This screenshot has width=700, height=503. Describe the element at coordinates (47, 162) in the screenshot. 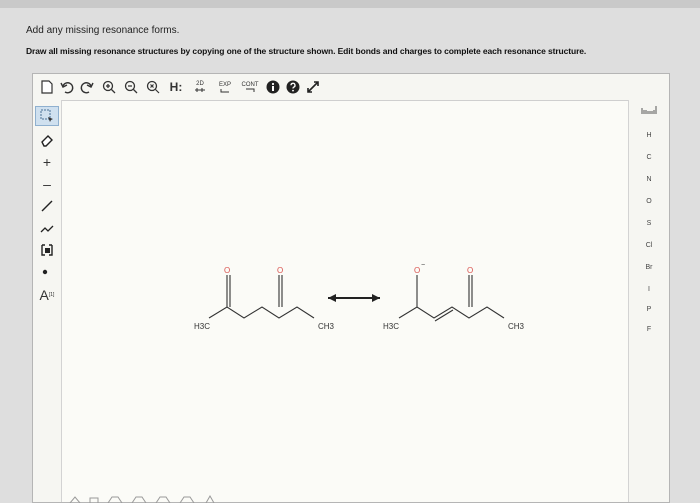

I see `positive-charge-icon: +` at that location.